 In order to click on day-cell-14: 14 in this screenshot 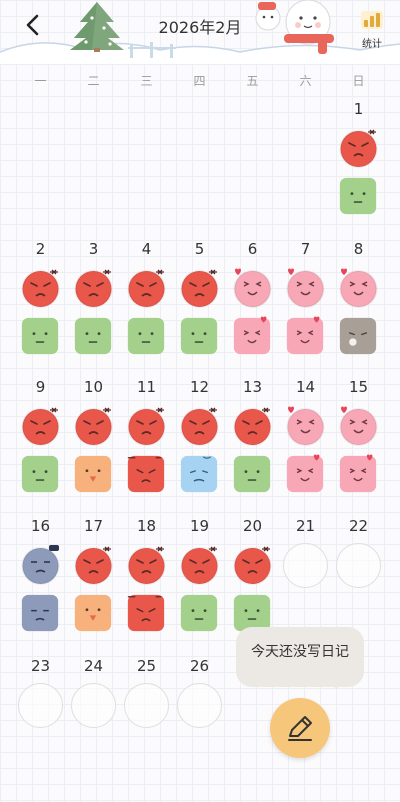, I will do `click(305, 443)`.